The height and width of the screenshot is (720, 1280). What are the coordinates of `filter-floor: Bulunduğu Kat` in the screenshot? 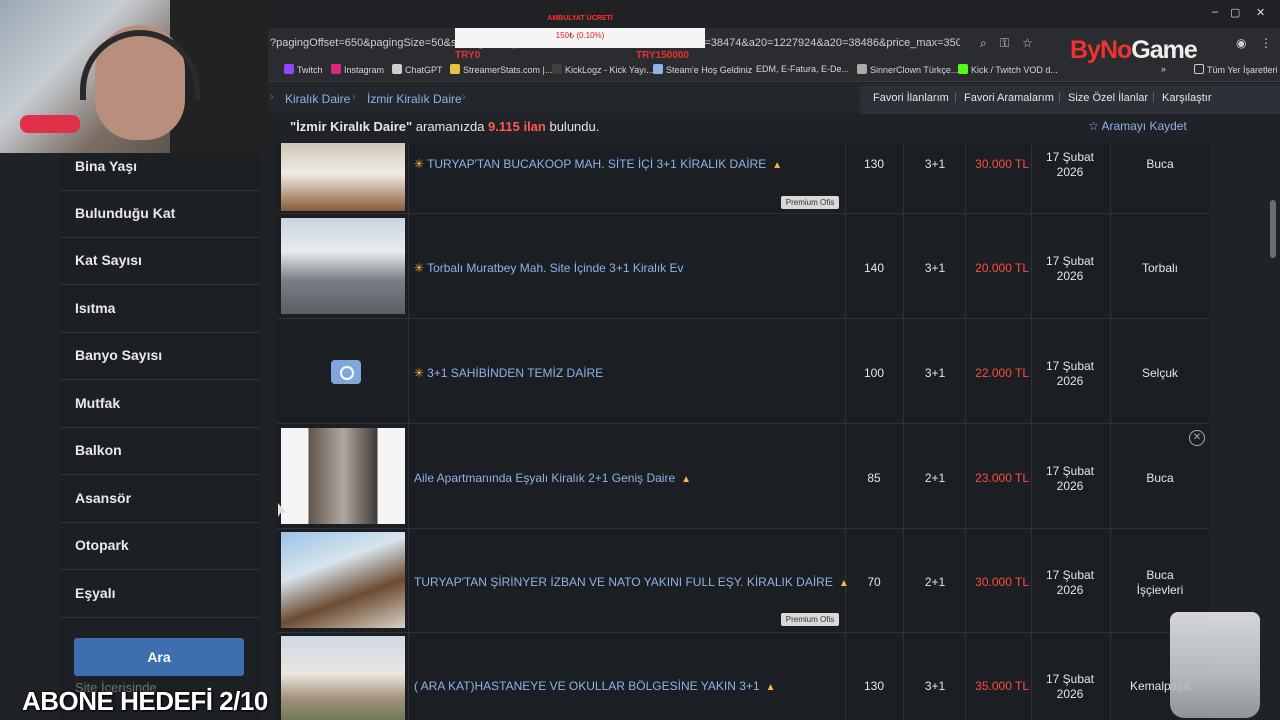 It's located at (160, 214).